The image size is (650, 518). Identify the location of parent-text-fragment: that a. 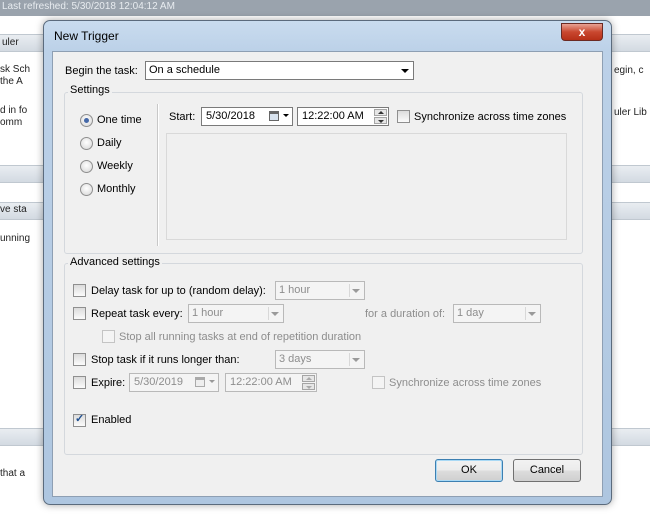
(13, 473).